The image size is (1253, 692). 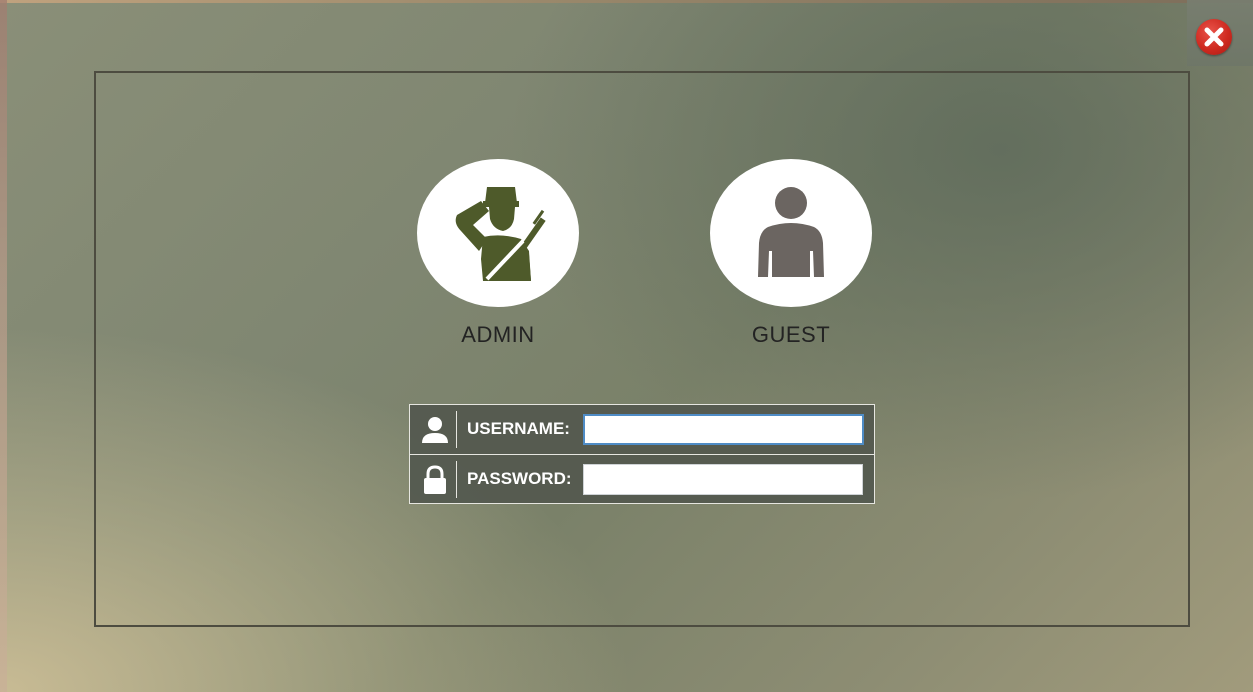 I want to click on close-icon, so click(x=1214, y=37).